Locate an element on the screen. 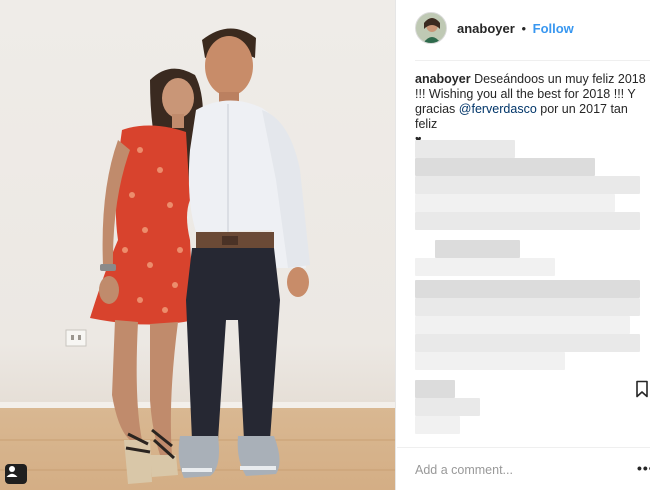 The width and height of the screenshot is (650, 490). caption-mention-link: @ferverdasco is located at coordinates (498, 109).